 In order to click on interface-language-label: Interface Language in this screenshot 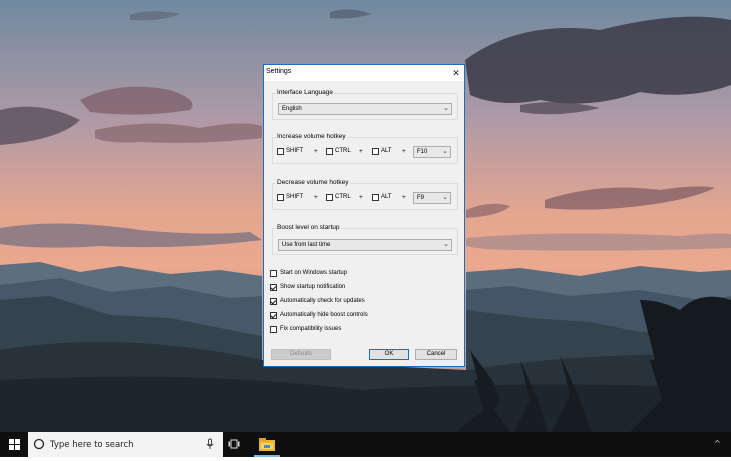, I will do `click(305, 92)`.